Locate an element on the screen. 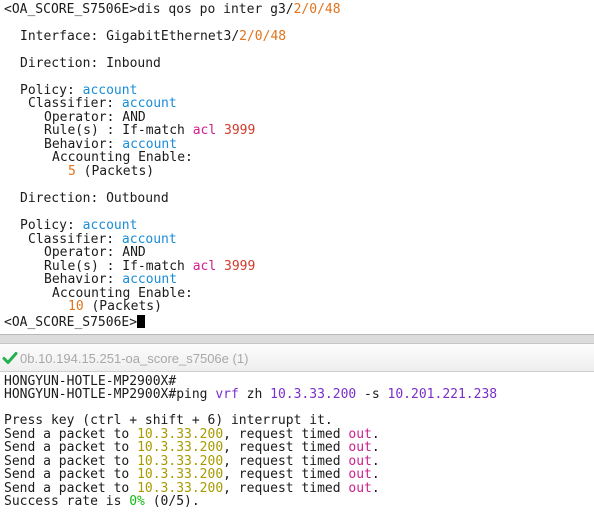 This screenshot has height=526, width=594. terminal-line: <OA_SCORE_S7506E> is located at coordinates (75, 322).